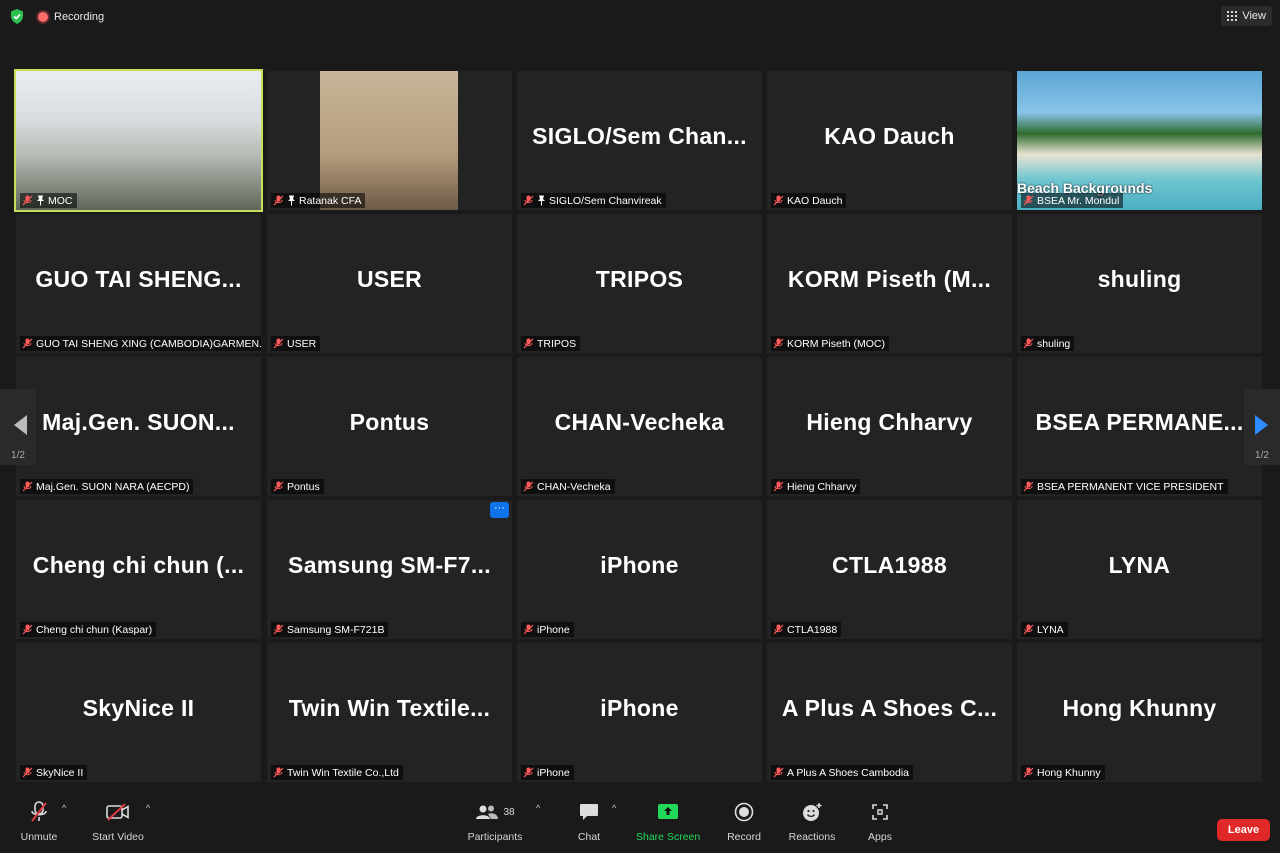  Describe the element at coordinates (1246, 16) in the screenshot. I see `view-button: View` at that location.